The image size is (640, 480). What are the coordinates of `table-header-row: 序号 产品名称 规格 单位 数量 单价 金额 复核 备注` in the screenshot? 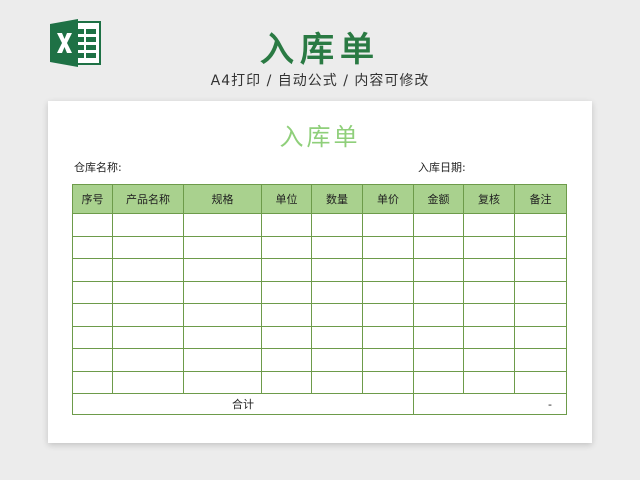 It's located at (319, 199).